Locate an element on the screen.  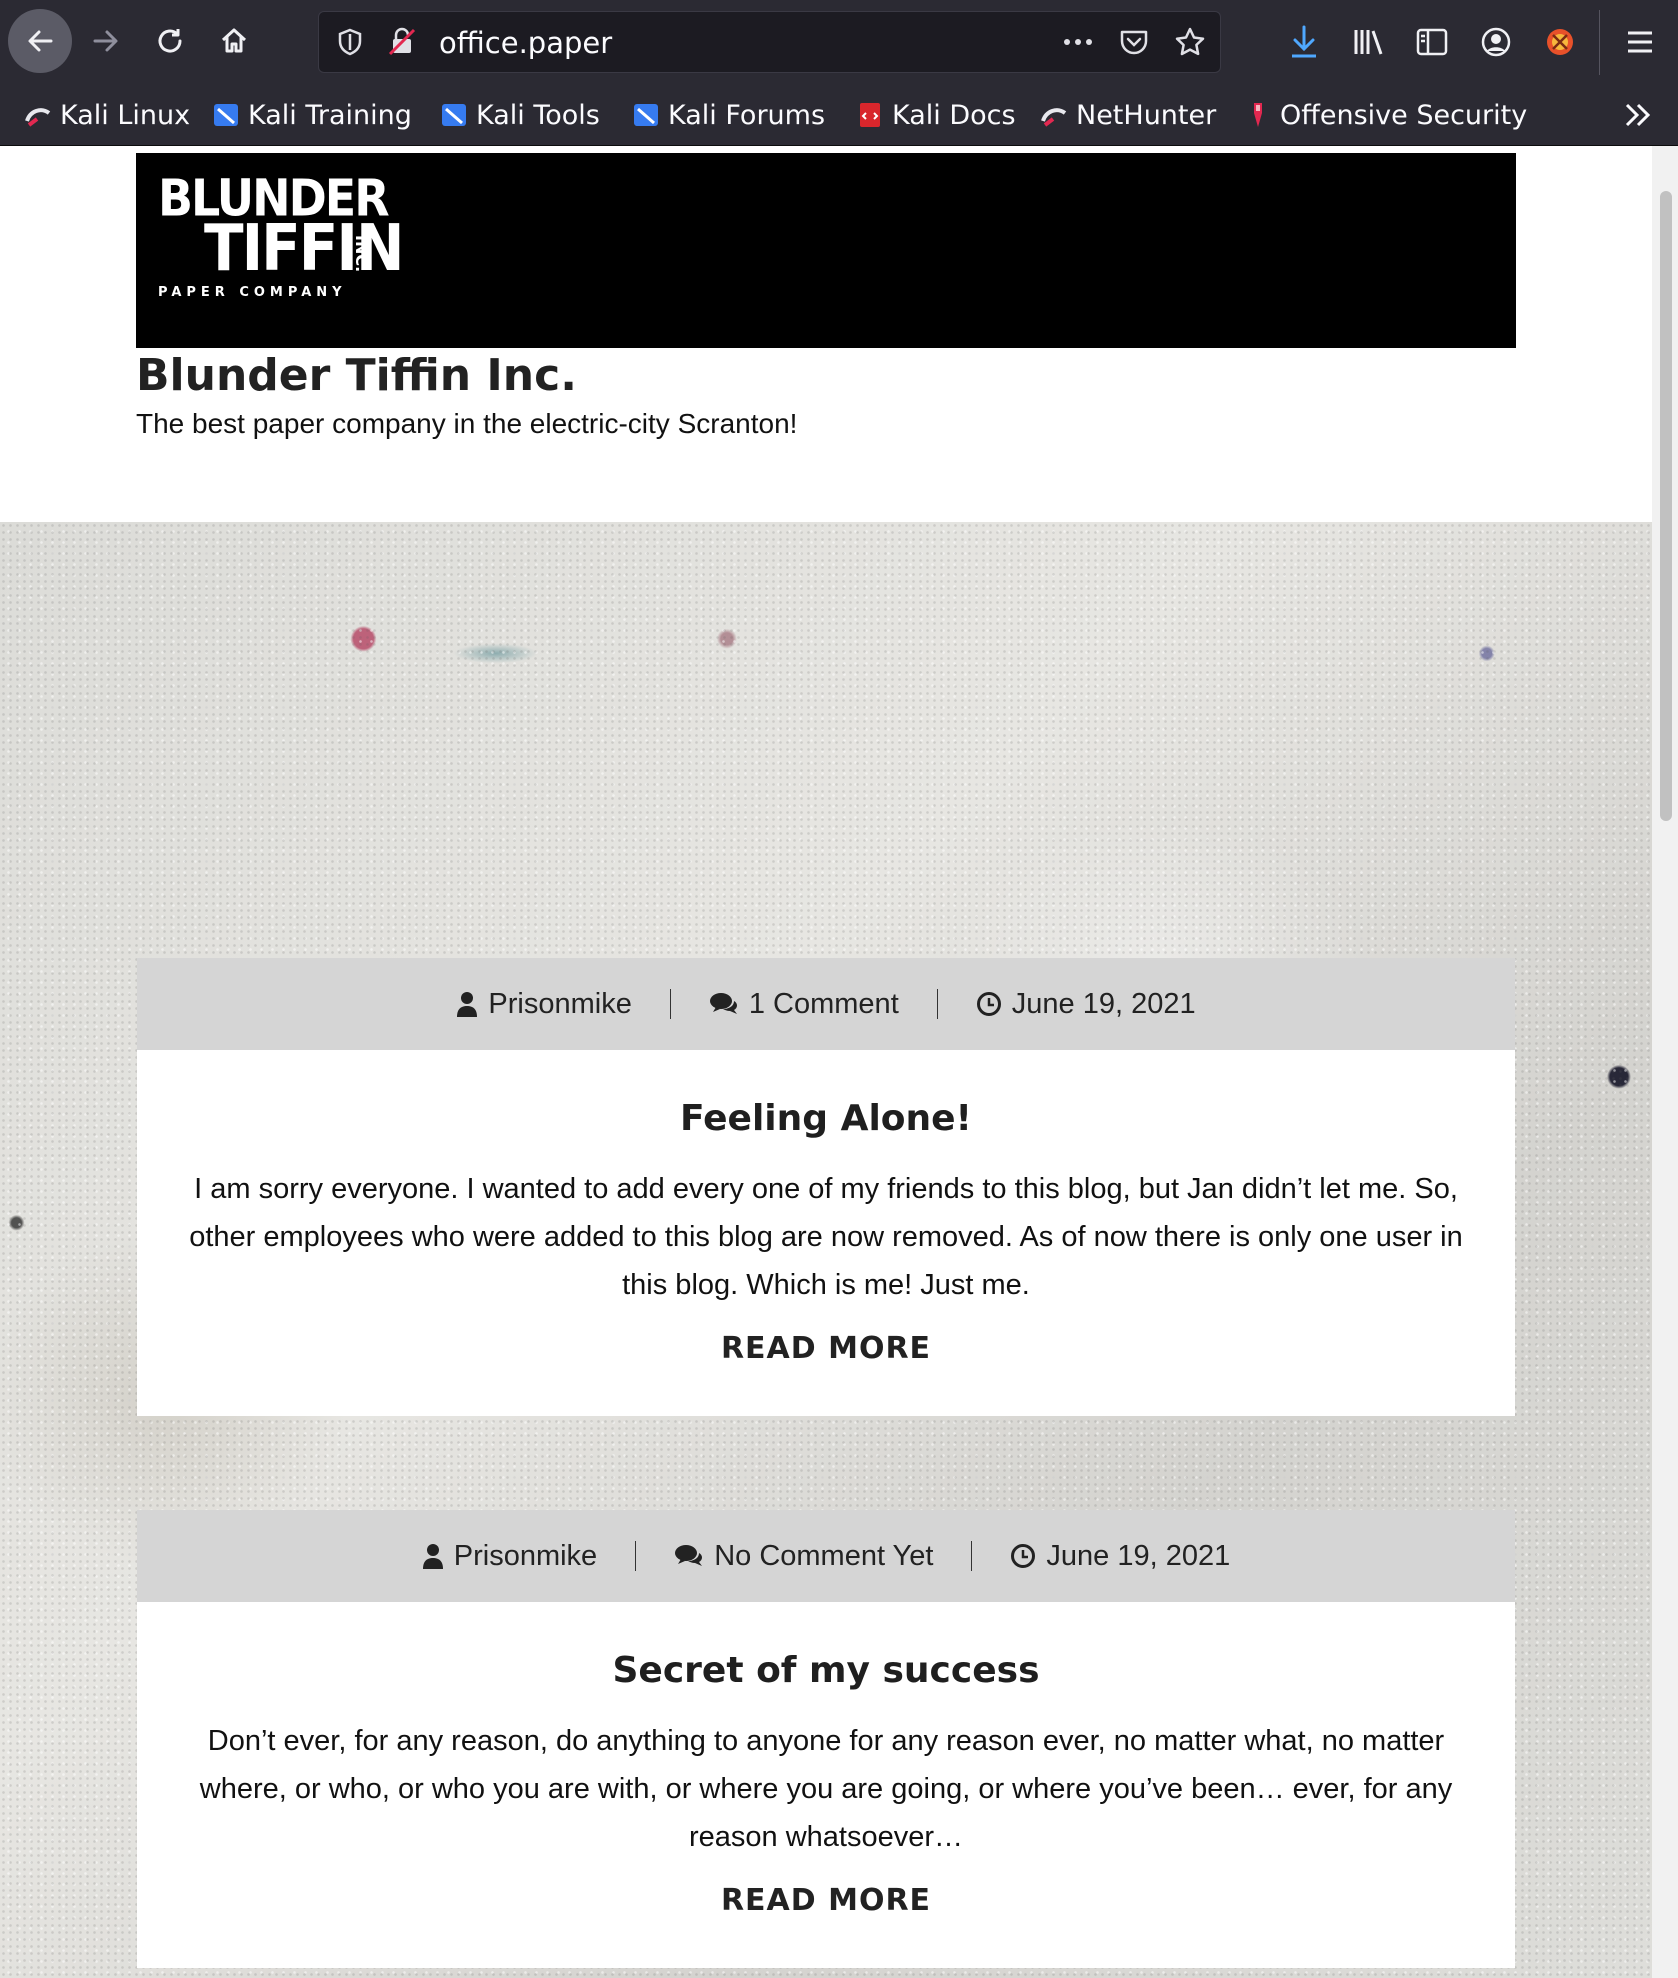
site-title: Blunder Tiffin Inc. is located at coordinates (356, 375).